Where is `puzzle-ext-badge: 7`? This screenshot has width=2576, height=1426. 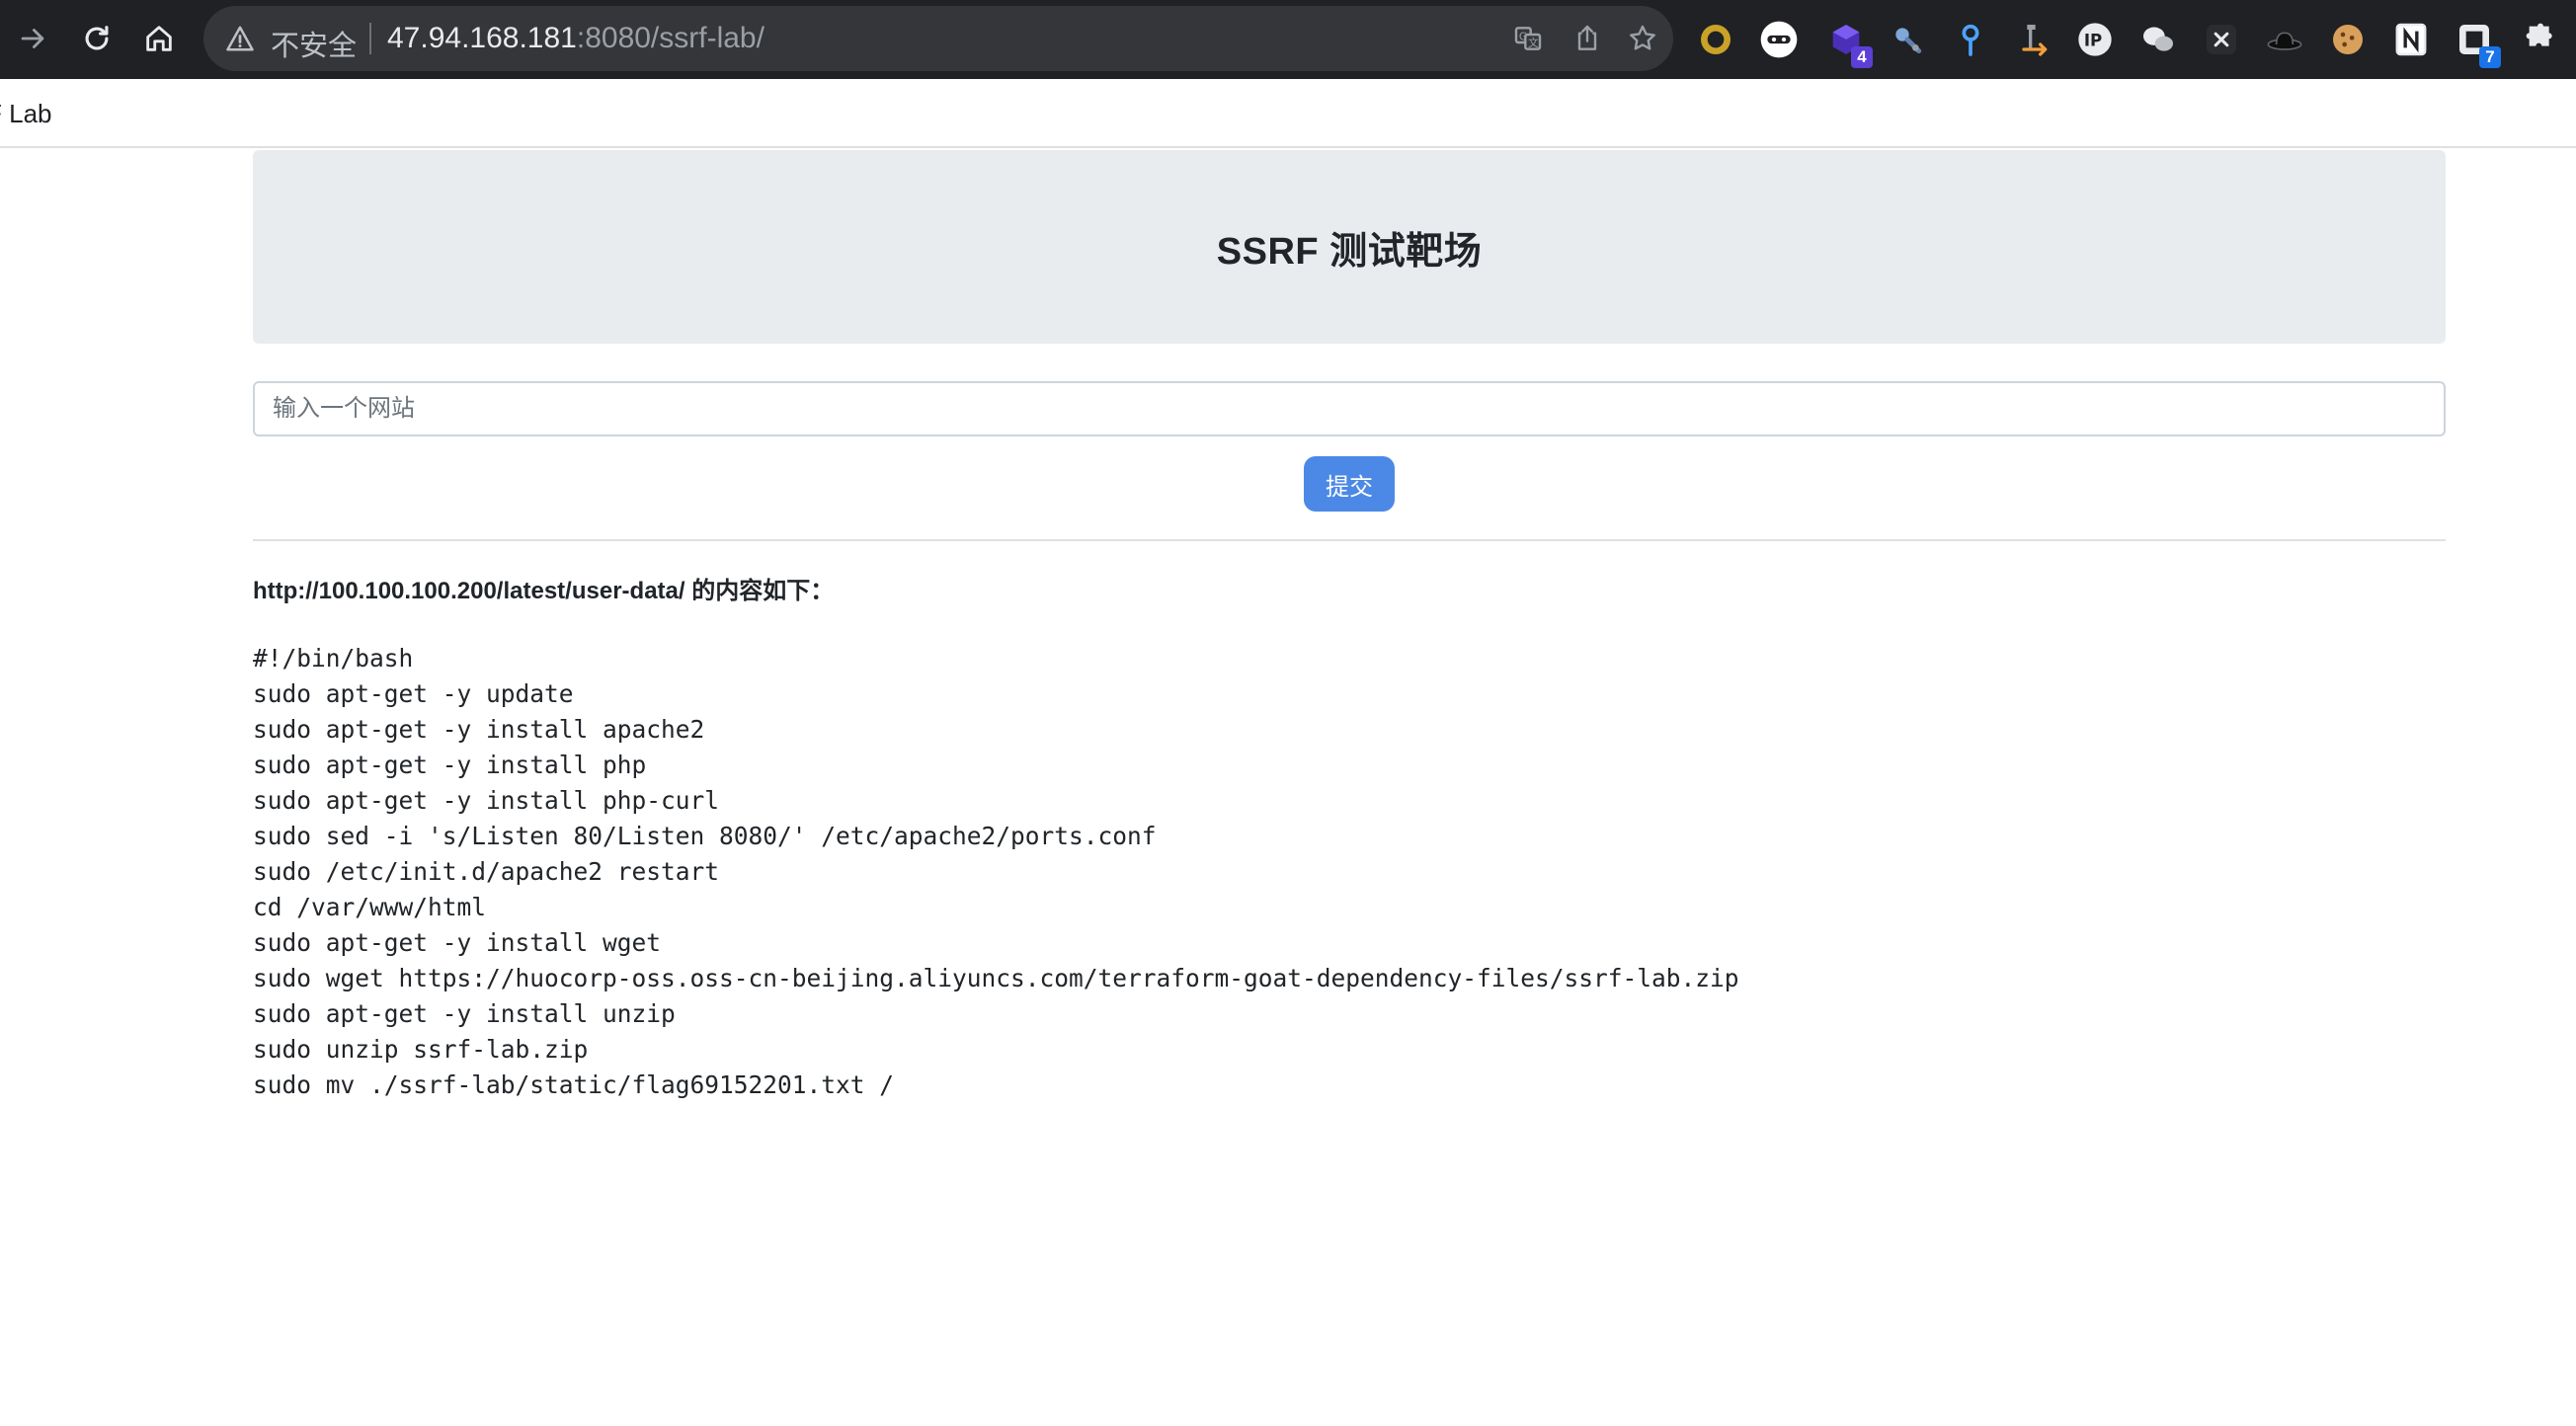
puzzle-ext-badge: 7 is located at coordinates (2490, 57).